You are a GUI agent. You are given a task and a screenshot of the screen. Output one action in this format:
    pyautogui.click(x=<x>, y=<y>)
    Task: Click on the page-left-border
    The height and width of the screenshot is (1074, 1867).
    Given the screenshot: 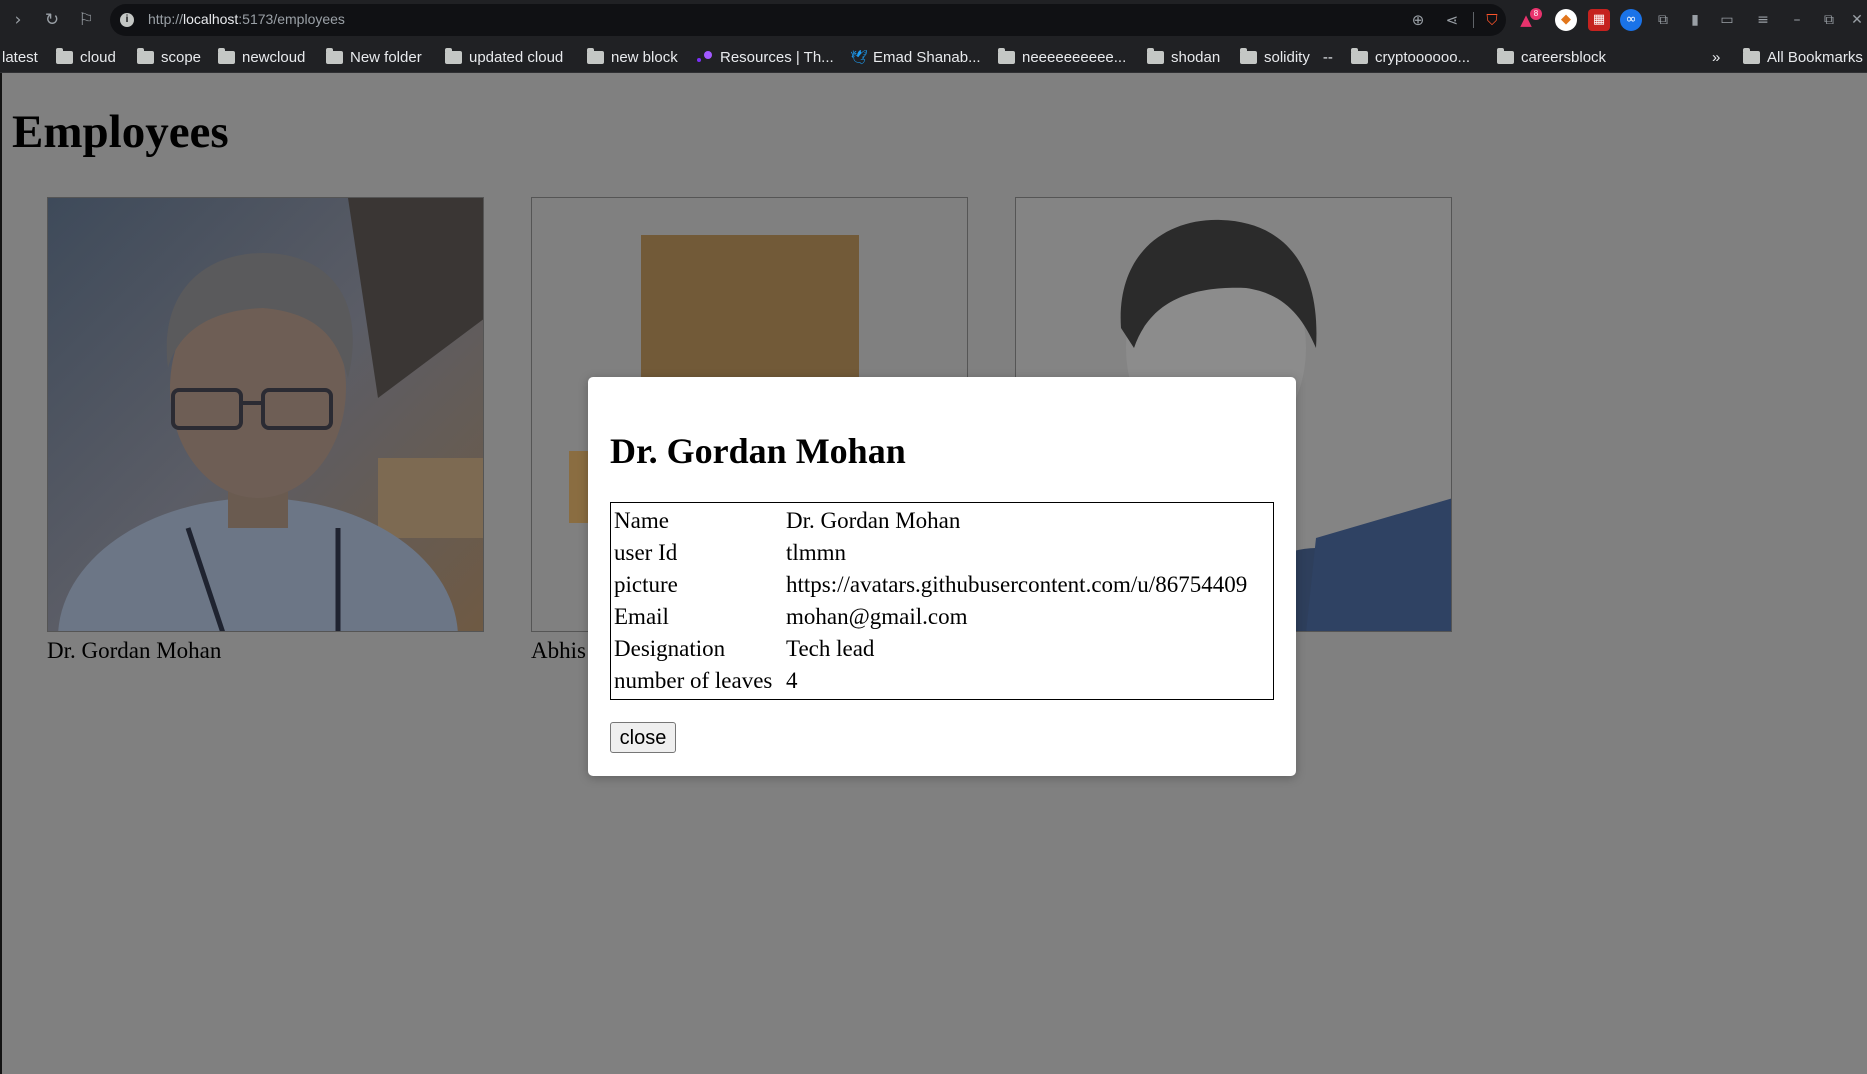 What is the action you would take?
    pyautogui.click(x=1, y=573)
    